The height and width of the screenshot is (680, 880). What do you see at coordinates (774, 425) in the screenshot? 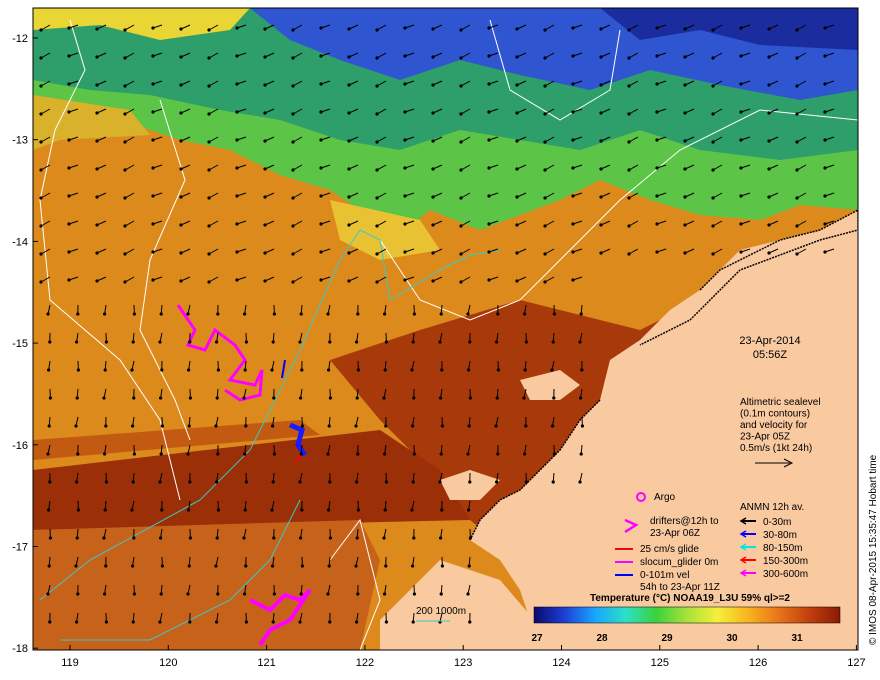
I see `altimetric-line: and velocity for` at bounding box center [774, 425].